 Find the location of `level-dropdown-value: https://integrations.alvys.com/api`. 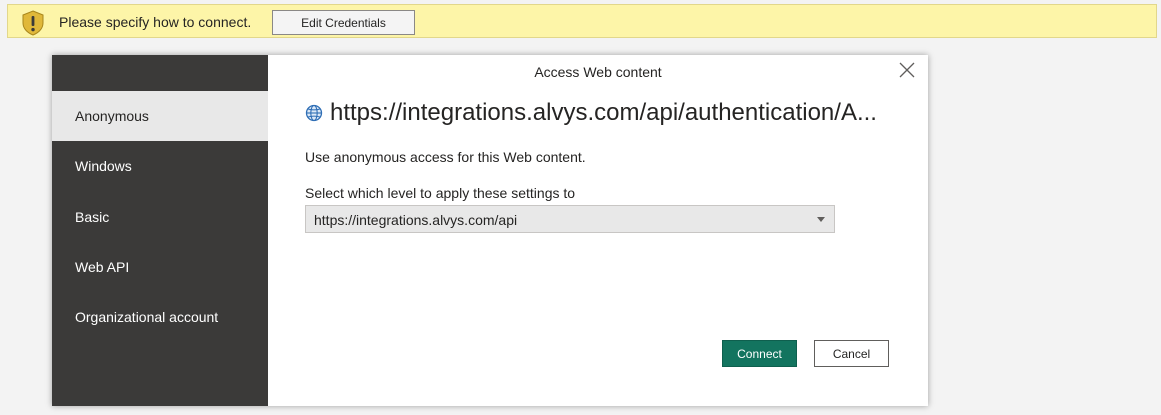

level-dropdown-value: https://integrations.alvys.com/api is located at coordinates (416, 220).